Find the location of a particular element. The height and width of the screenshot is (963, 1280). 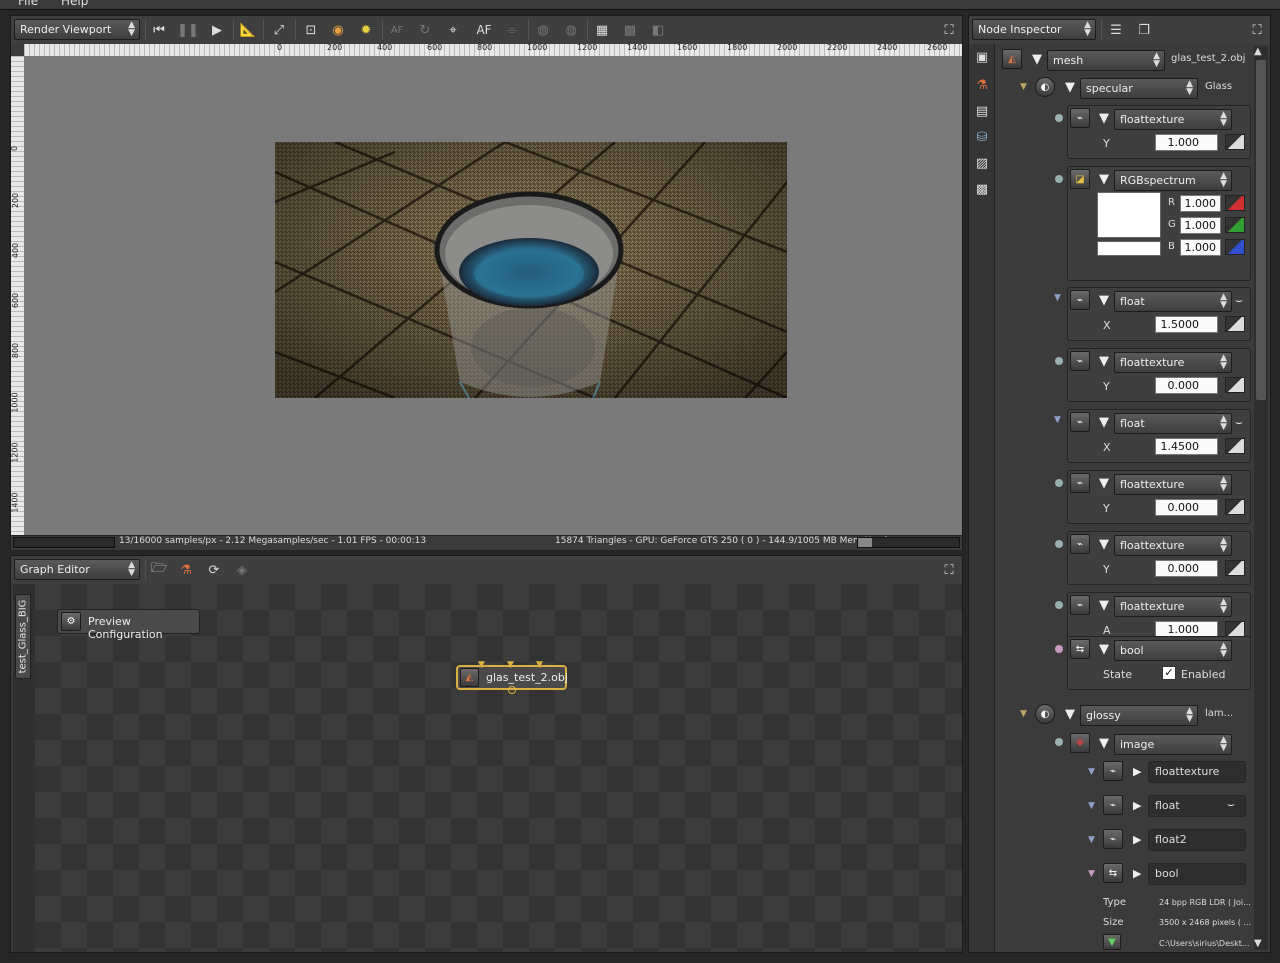

menu-help: Help is located at coordinates (74, 4).